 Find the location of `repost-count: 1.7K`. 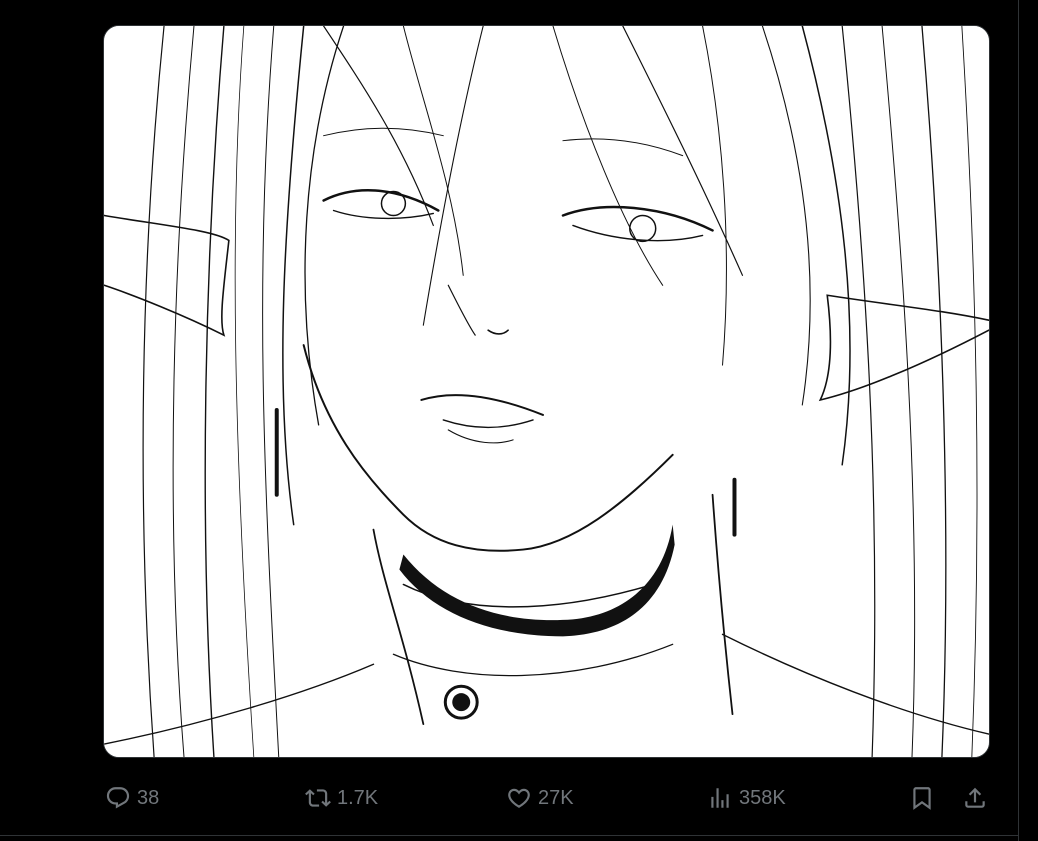

repost-count: 1.7K is located at coordinates (358, 797).